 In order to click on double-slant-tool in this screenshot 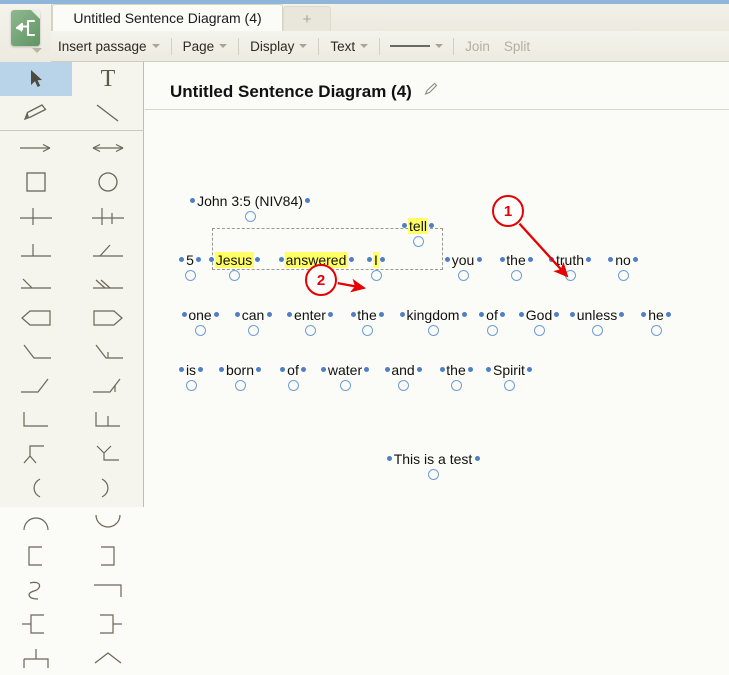, I will do `click(108, 284)`.